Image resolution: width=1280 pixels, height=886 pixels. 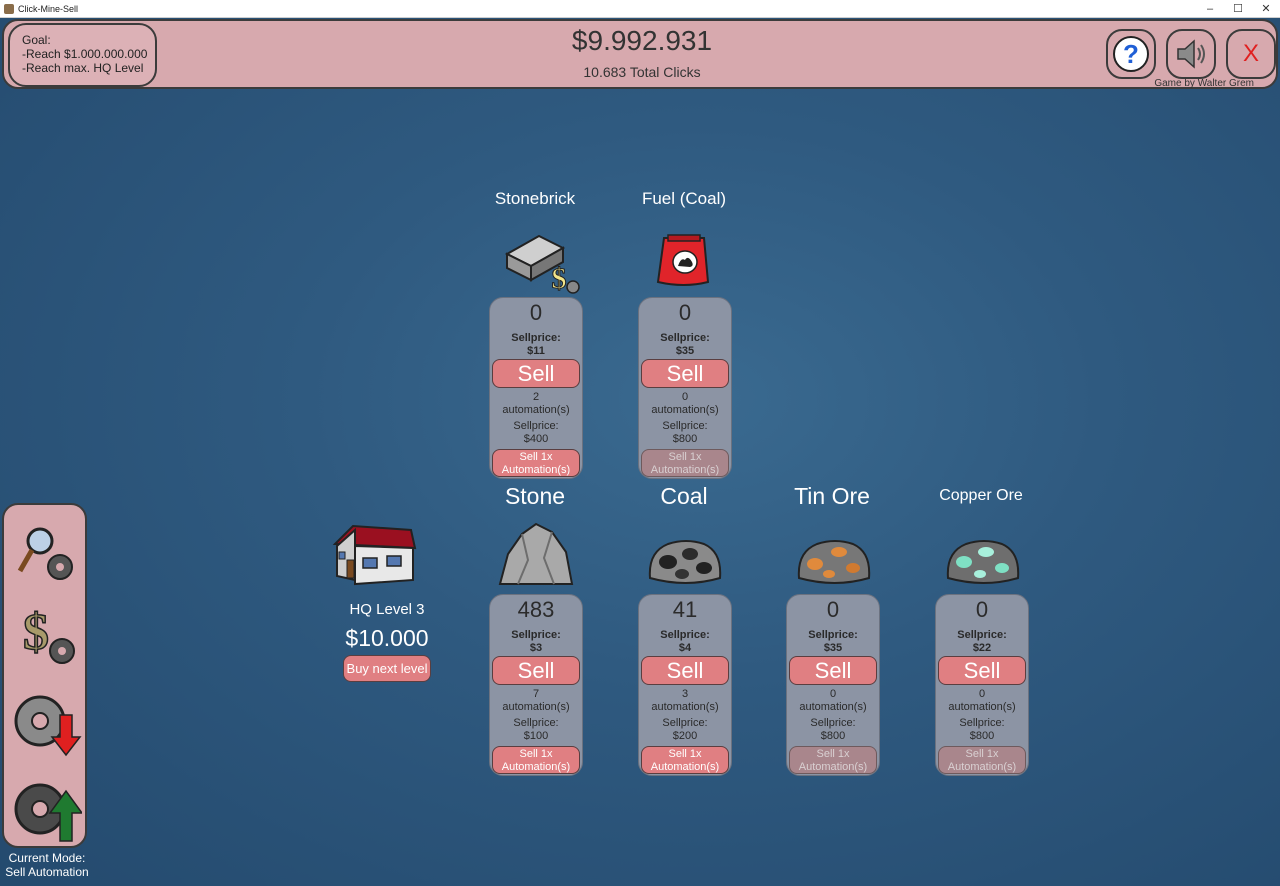 What do you see at coordinates (1238, 9) in the screenshot?
I see `maximize-button: ☐` at bounding box center [1238, 9].